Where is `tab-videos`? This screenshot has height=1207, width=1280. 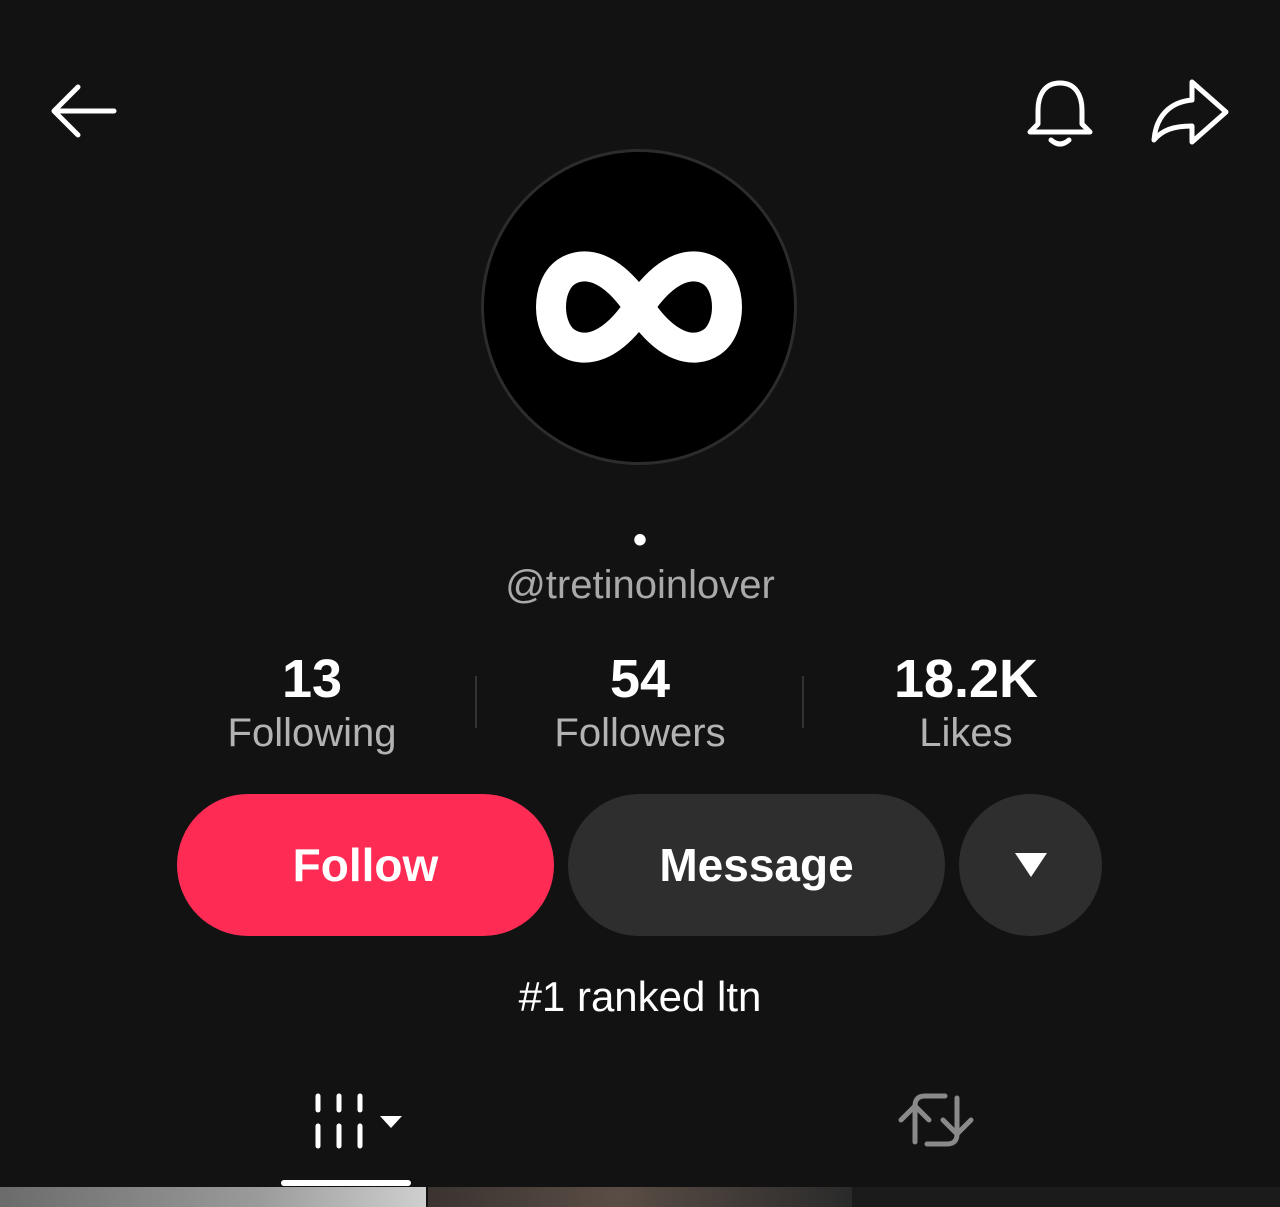
tab-videos is located at coordinates (361, 1120).